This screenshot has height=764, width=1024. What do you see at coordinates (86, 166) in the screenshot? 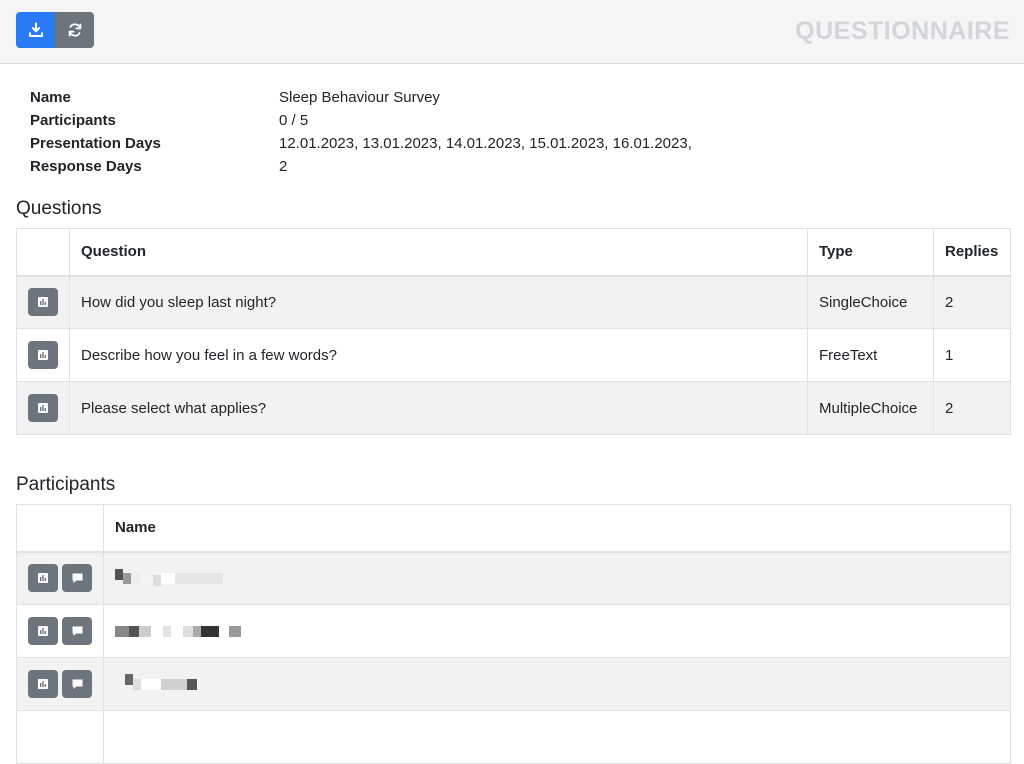
I see `info-label: Response Days` at bounding box center [86, 166].